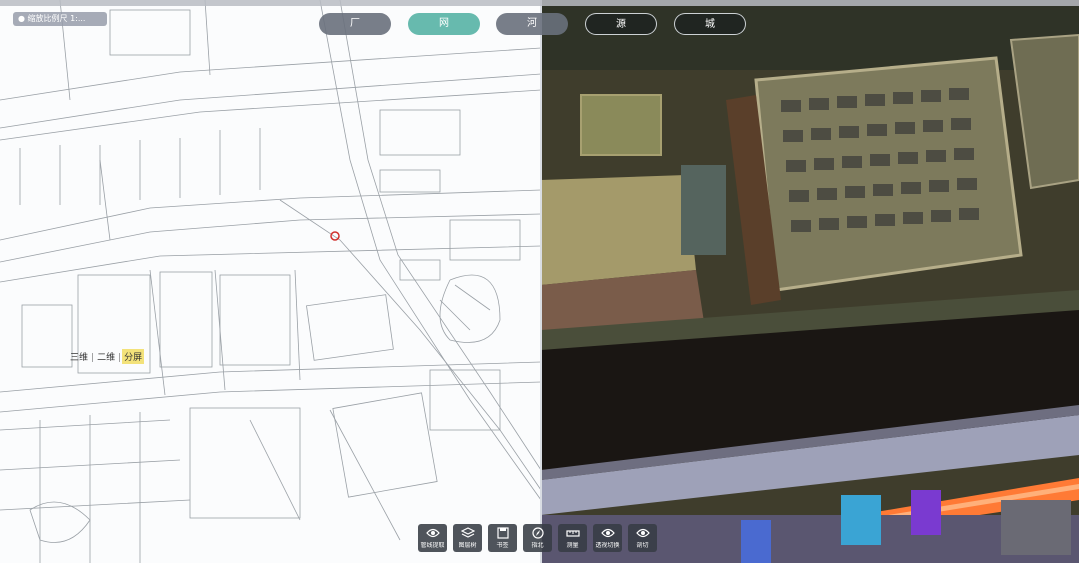 The width and height of the screenshot is (1079, 563). What do you see at coordinates (355, 24) in the screenshot?
I see `chip-factory: 厂` at bounding box center [355, 24].